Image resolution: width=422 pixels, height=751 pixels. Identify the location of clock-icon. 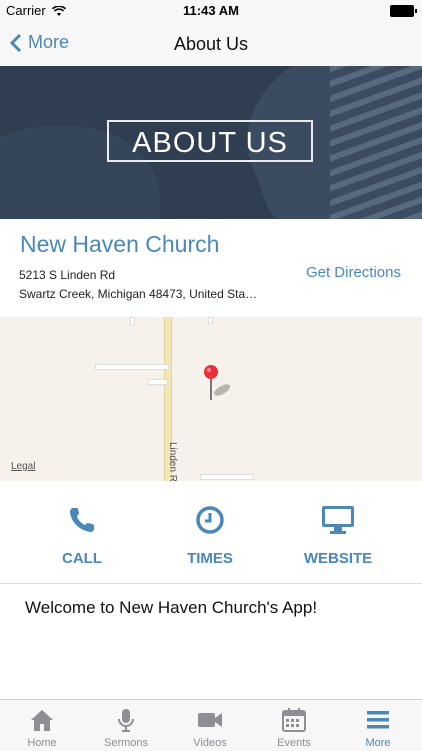
(210, 520).